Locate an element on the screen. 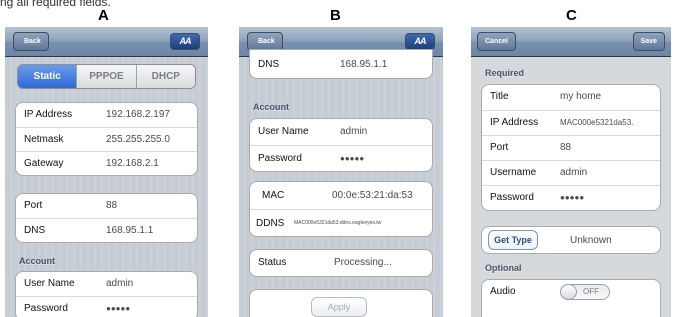 This screenshot has width=676, height=317. figure-caption: ng all required fields. A B C is located at coordinates (338, 13).